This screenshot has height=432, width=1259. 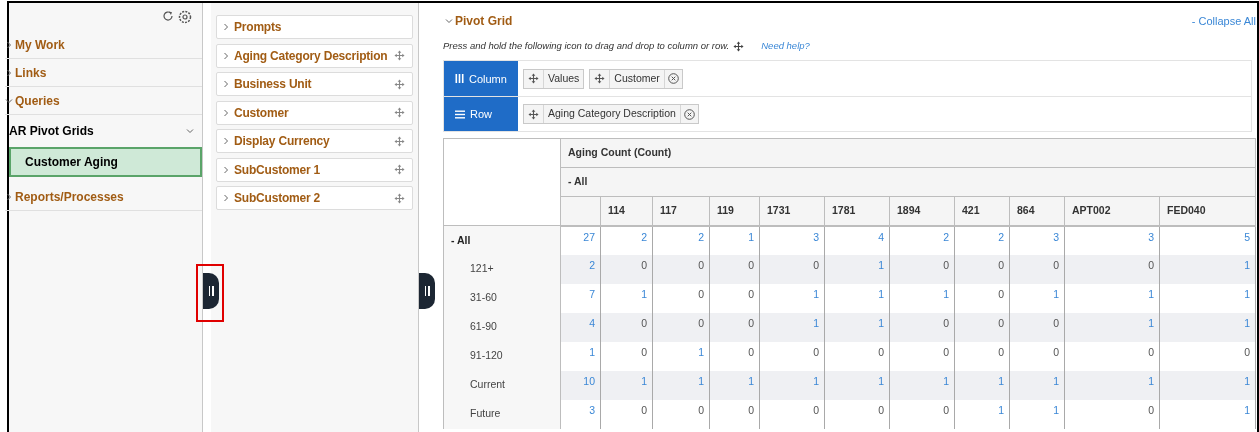 I want to click on field-card: Display Currency, so click(x=314, y=141).